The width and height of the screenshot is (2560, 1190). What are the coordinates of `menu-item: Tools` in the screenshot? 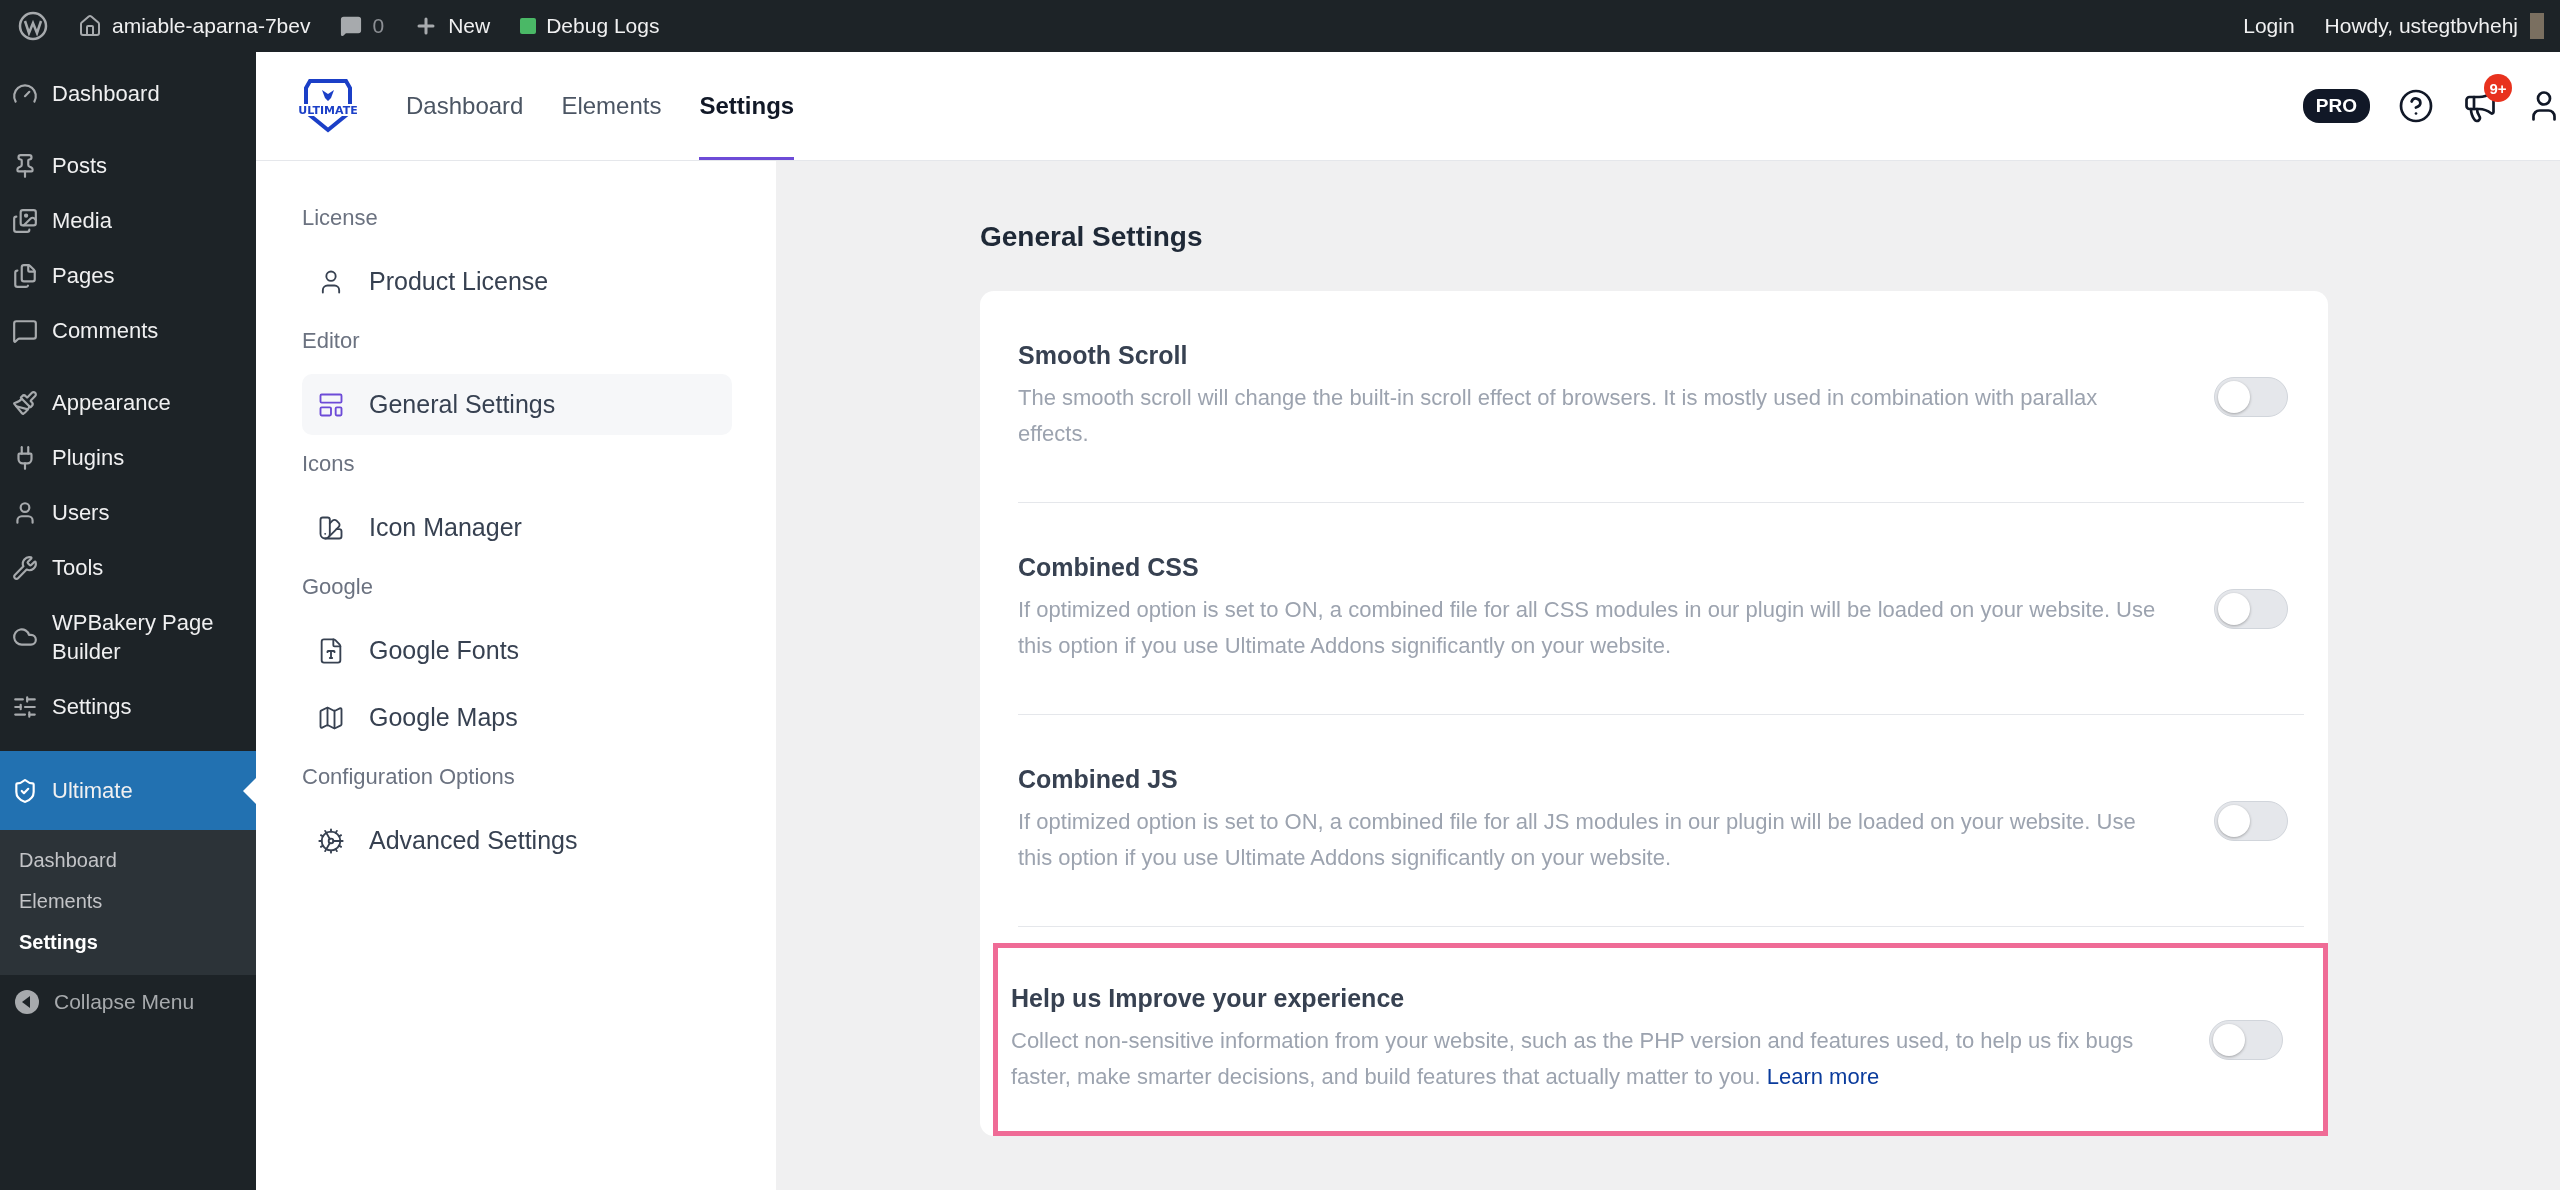 It's located at (128, 567).